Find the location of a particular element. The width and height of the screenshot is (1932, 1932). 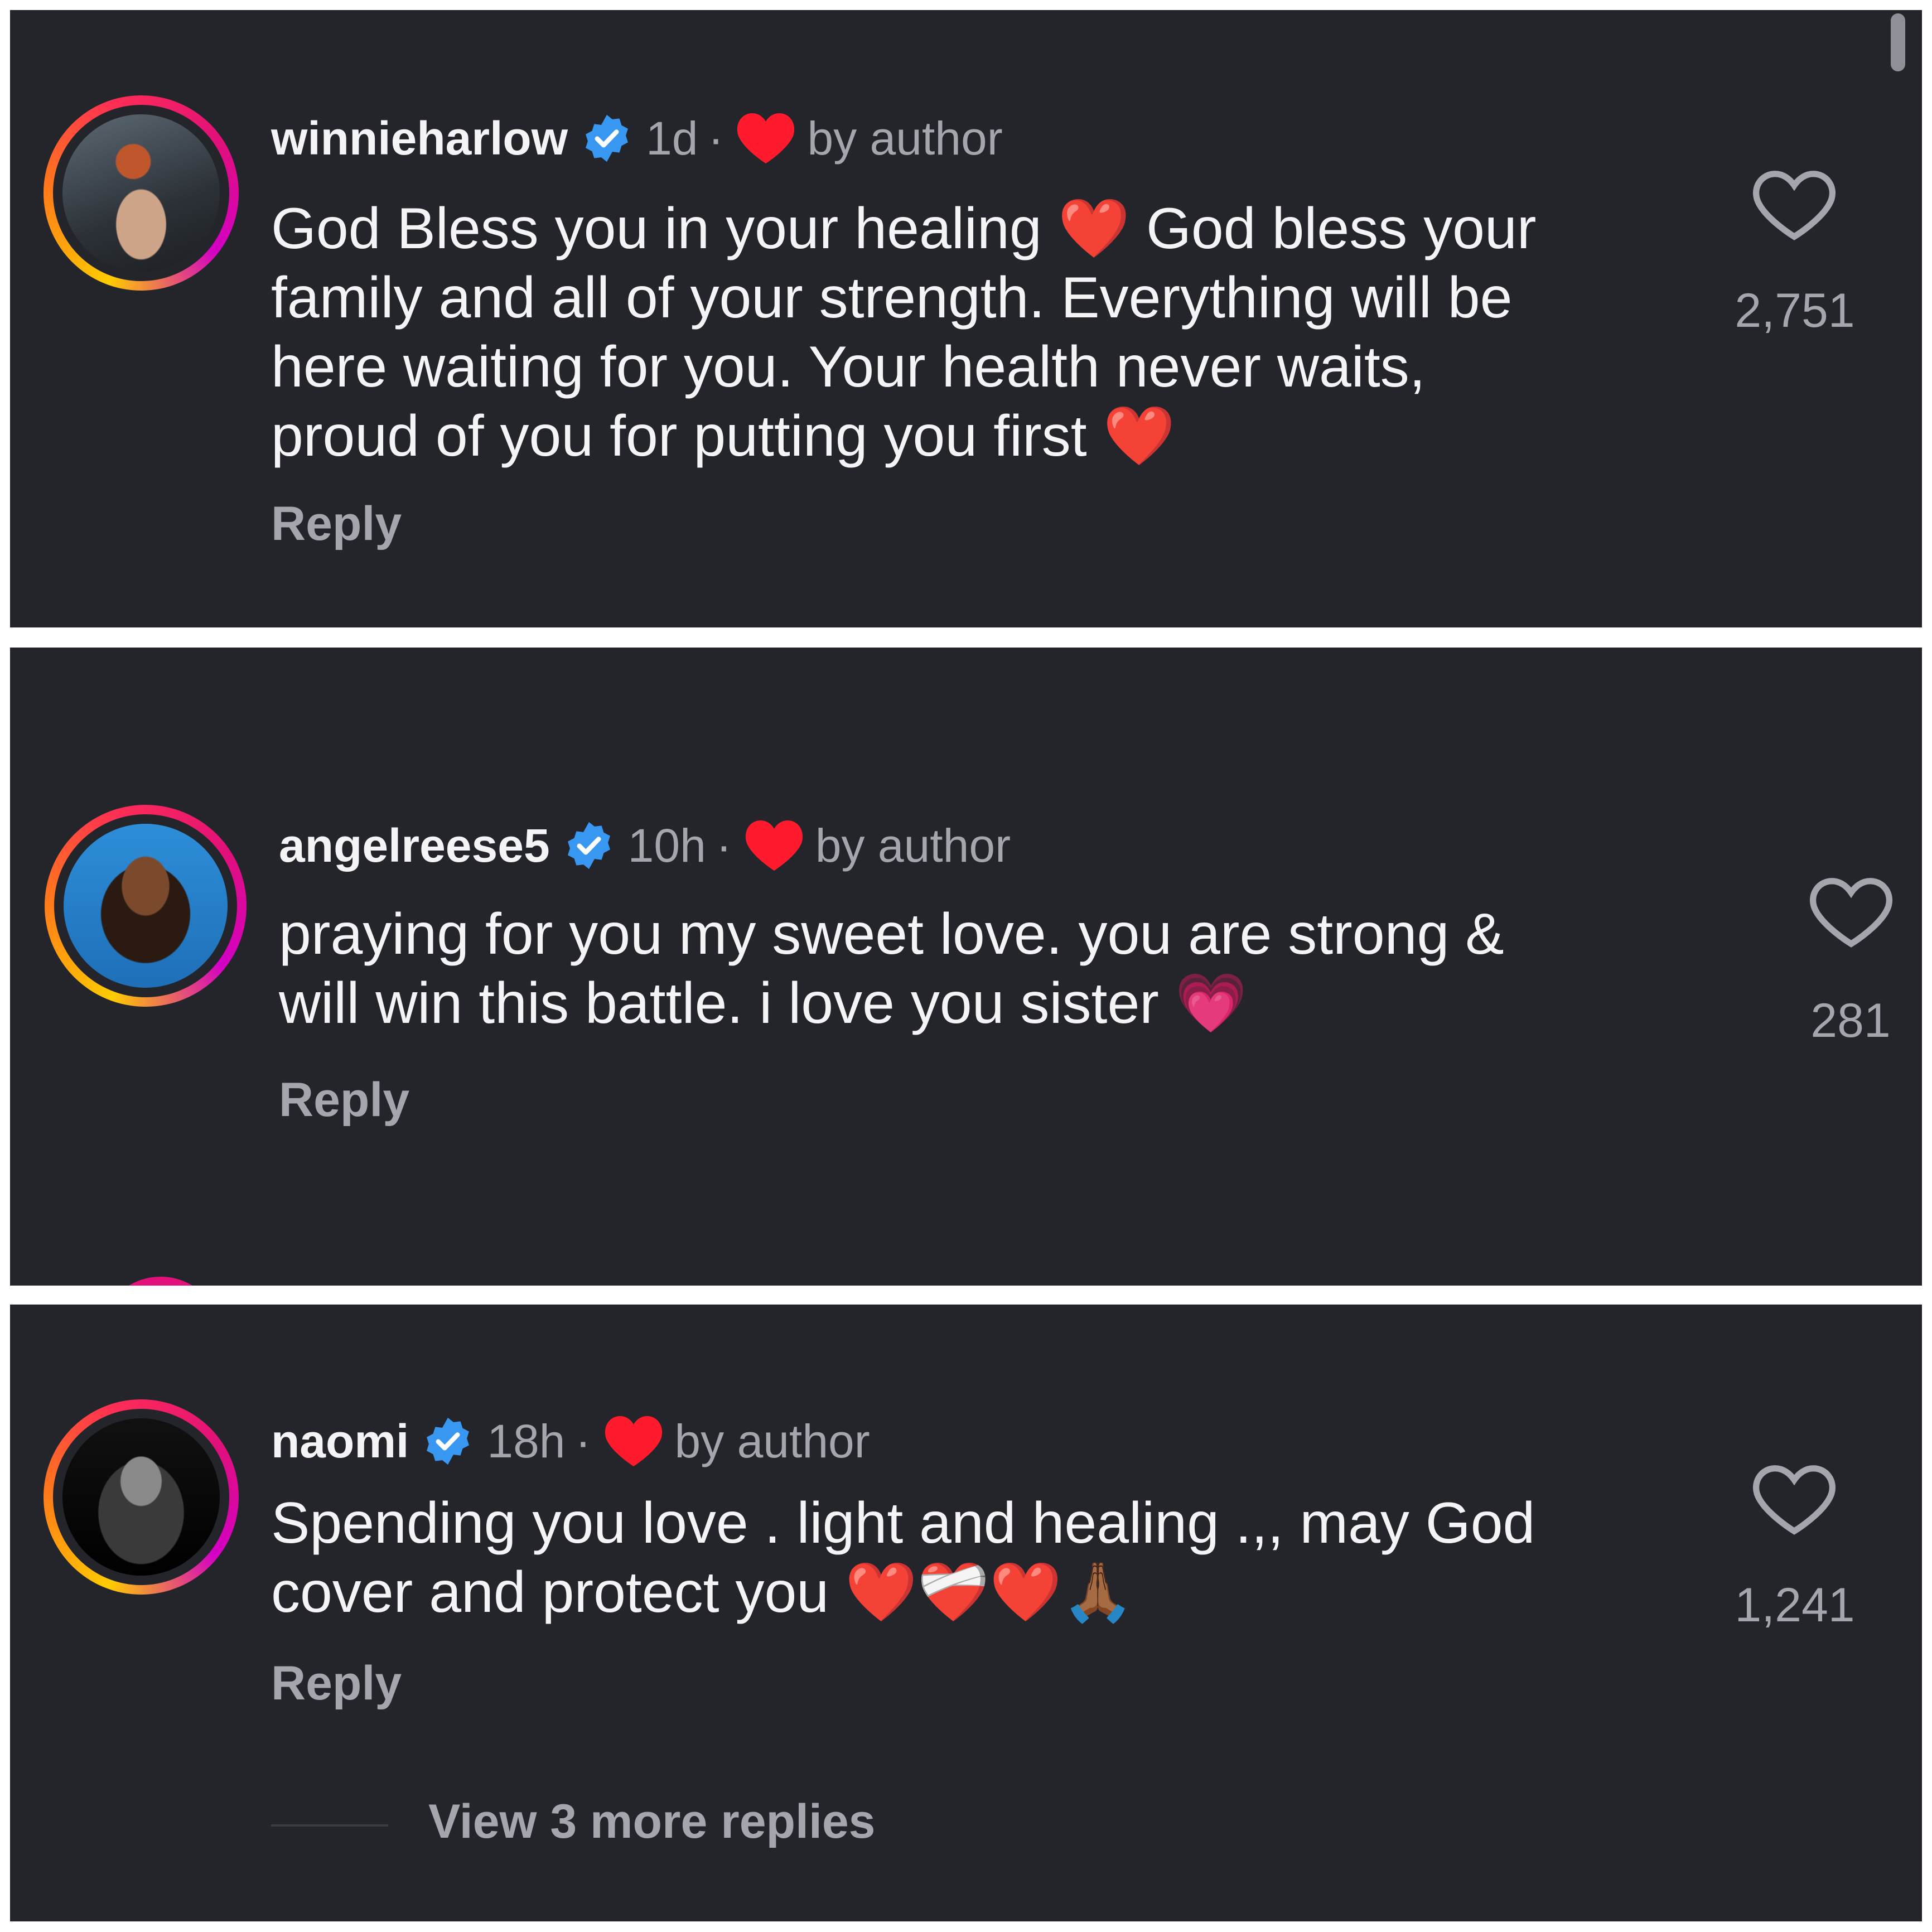

comment-time: 1d is located at coordinates (672, 138).